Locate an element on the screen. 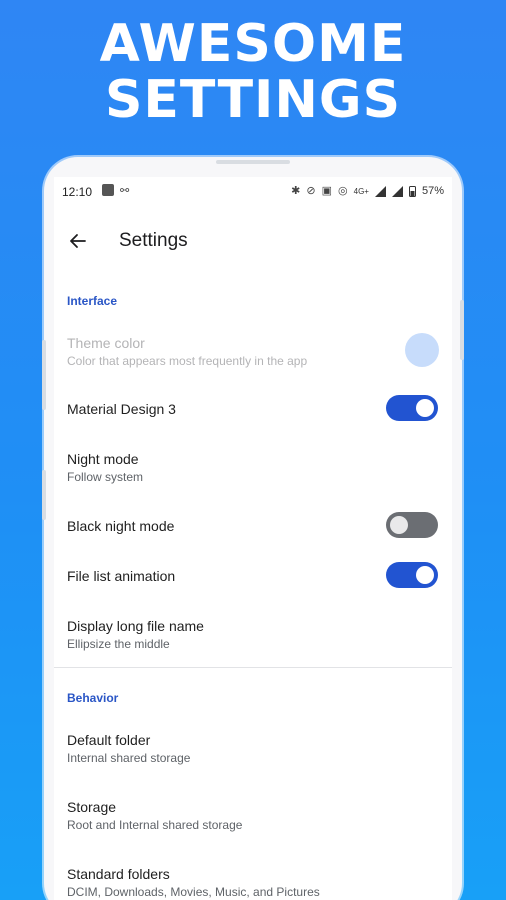 Image resolution: width=506 pixels, height=900 pixels. section-divider is located at coordinates (253, 667).